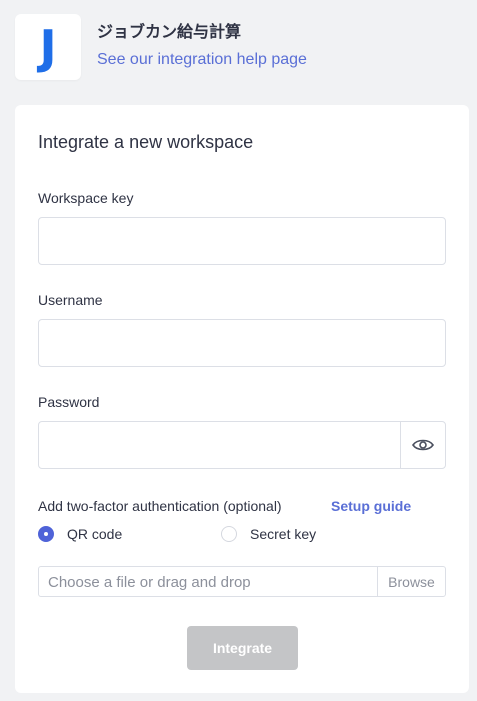 Image resolution: width=477 pixels, height=701 pixels. What do you see at coordinates (149, 582) in the screenshot?
I see `file-placeholder: Choose a file or drag and drop` at bounding box center [149, 582].